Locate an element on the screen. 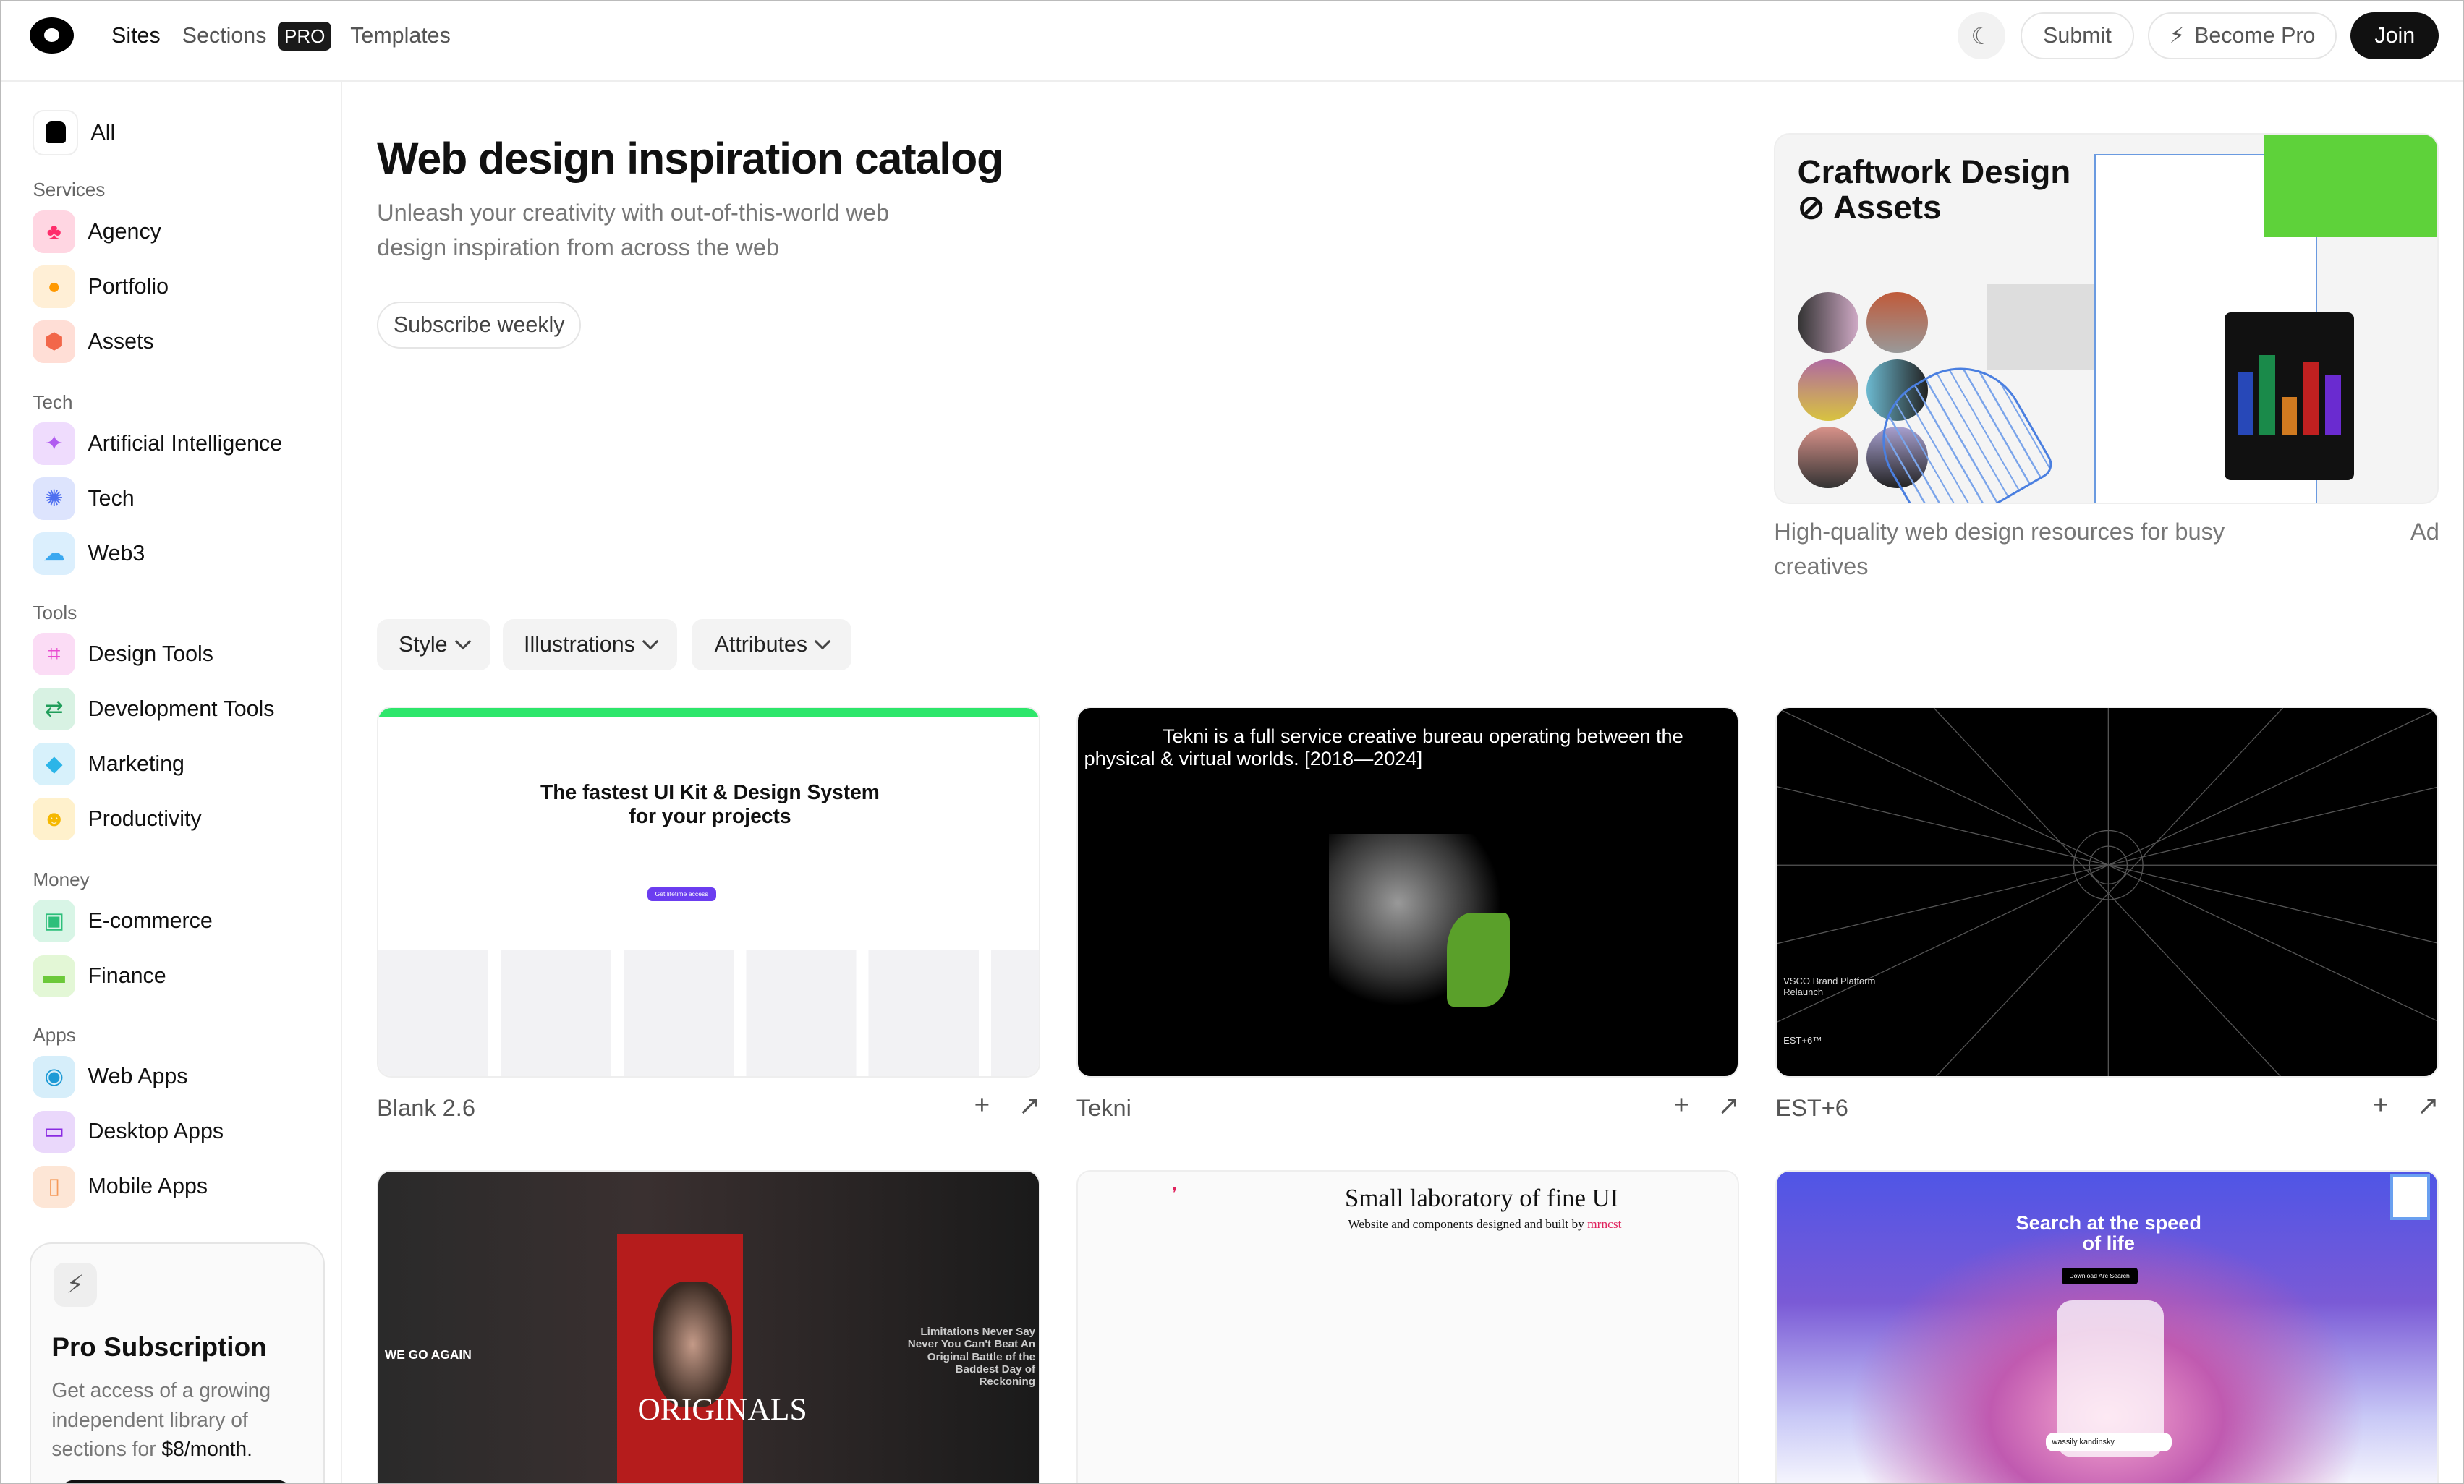 This screenshot has height=1484, width=2464. sidebar-item-marketing: ◆ Marketing is located at coordinates (108, 764).